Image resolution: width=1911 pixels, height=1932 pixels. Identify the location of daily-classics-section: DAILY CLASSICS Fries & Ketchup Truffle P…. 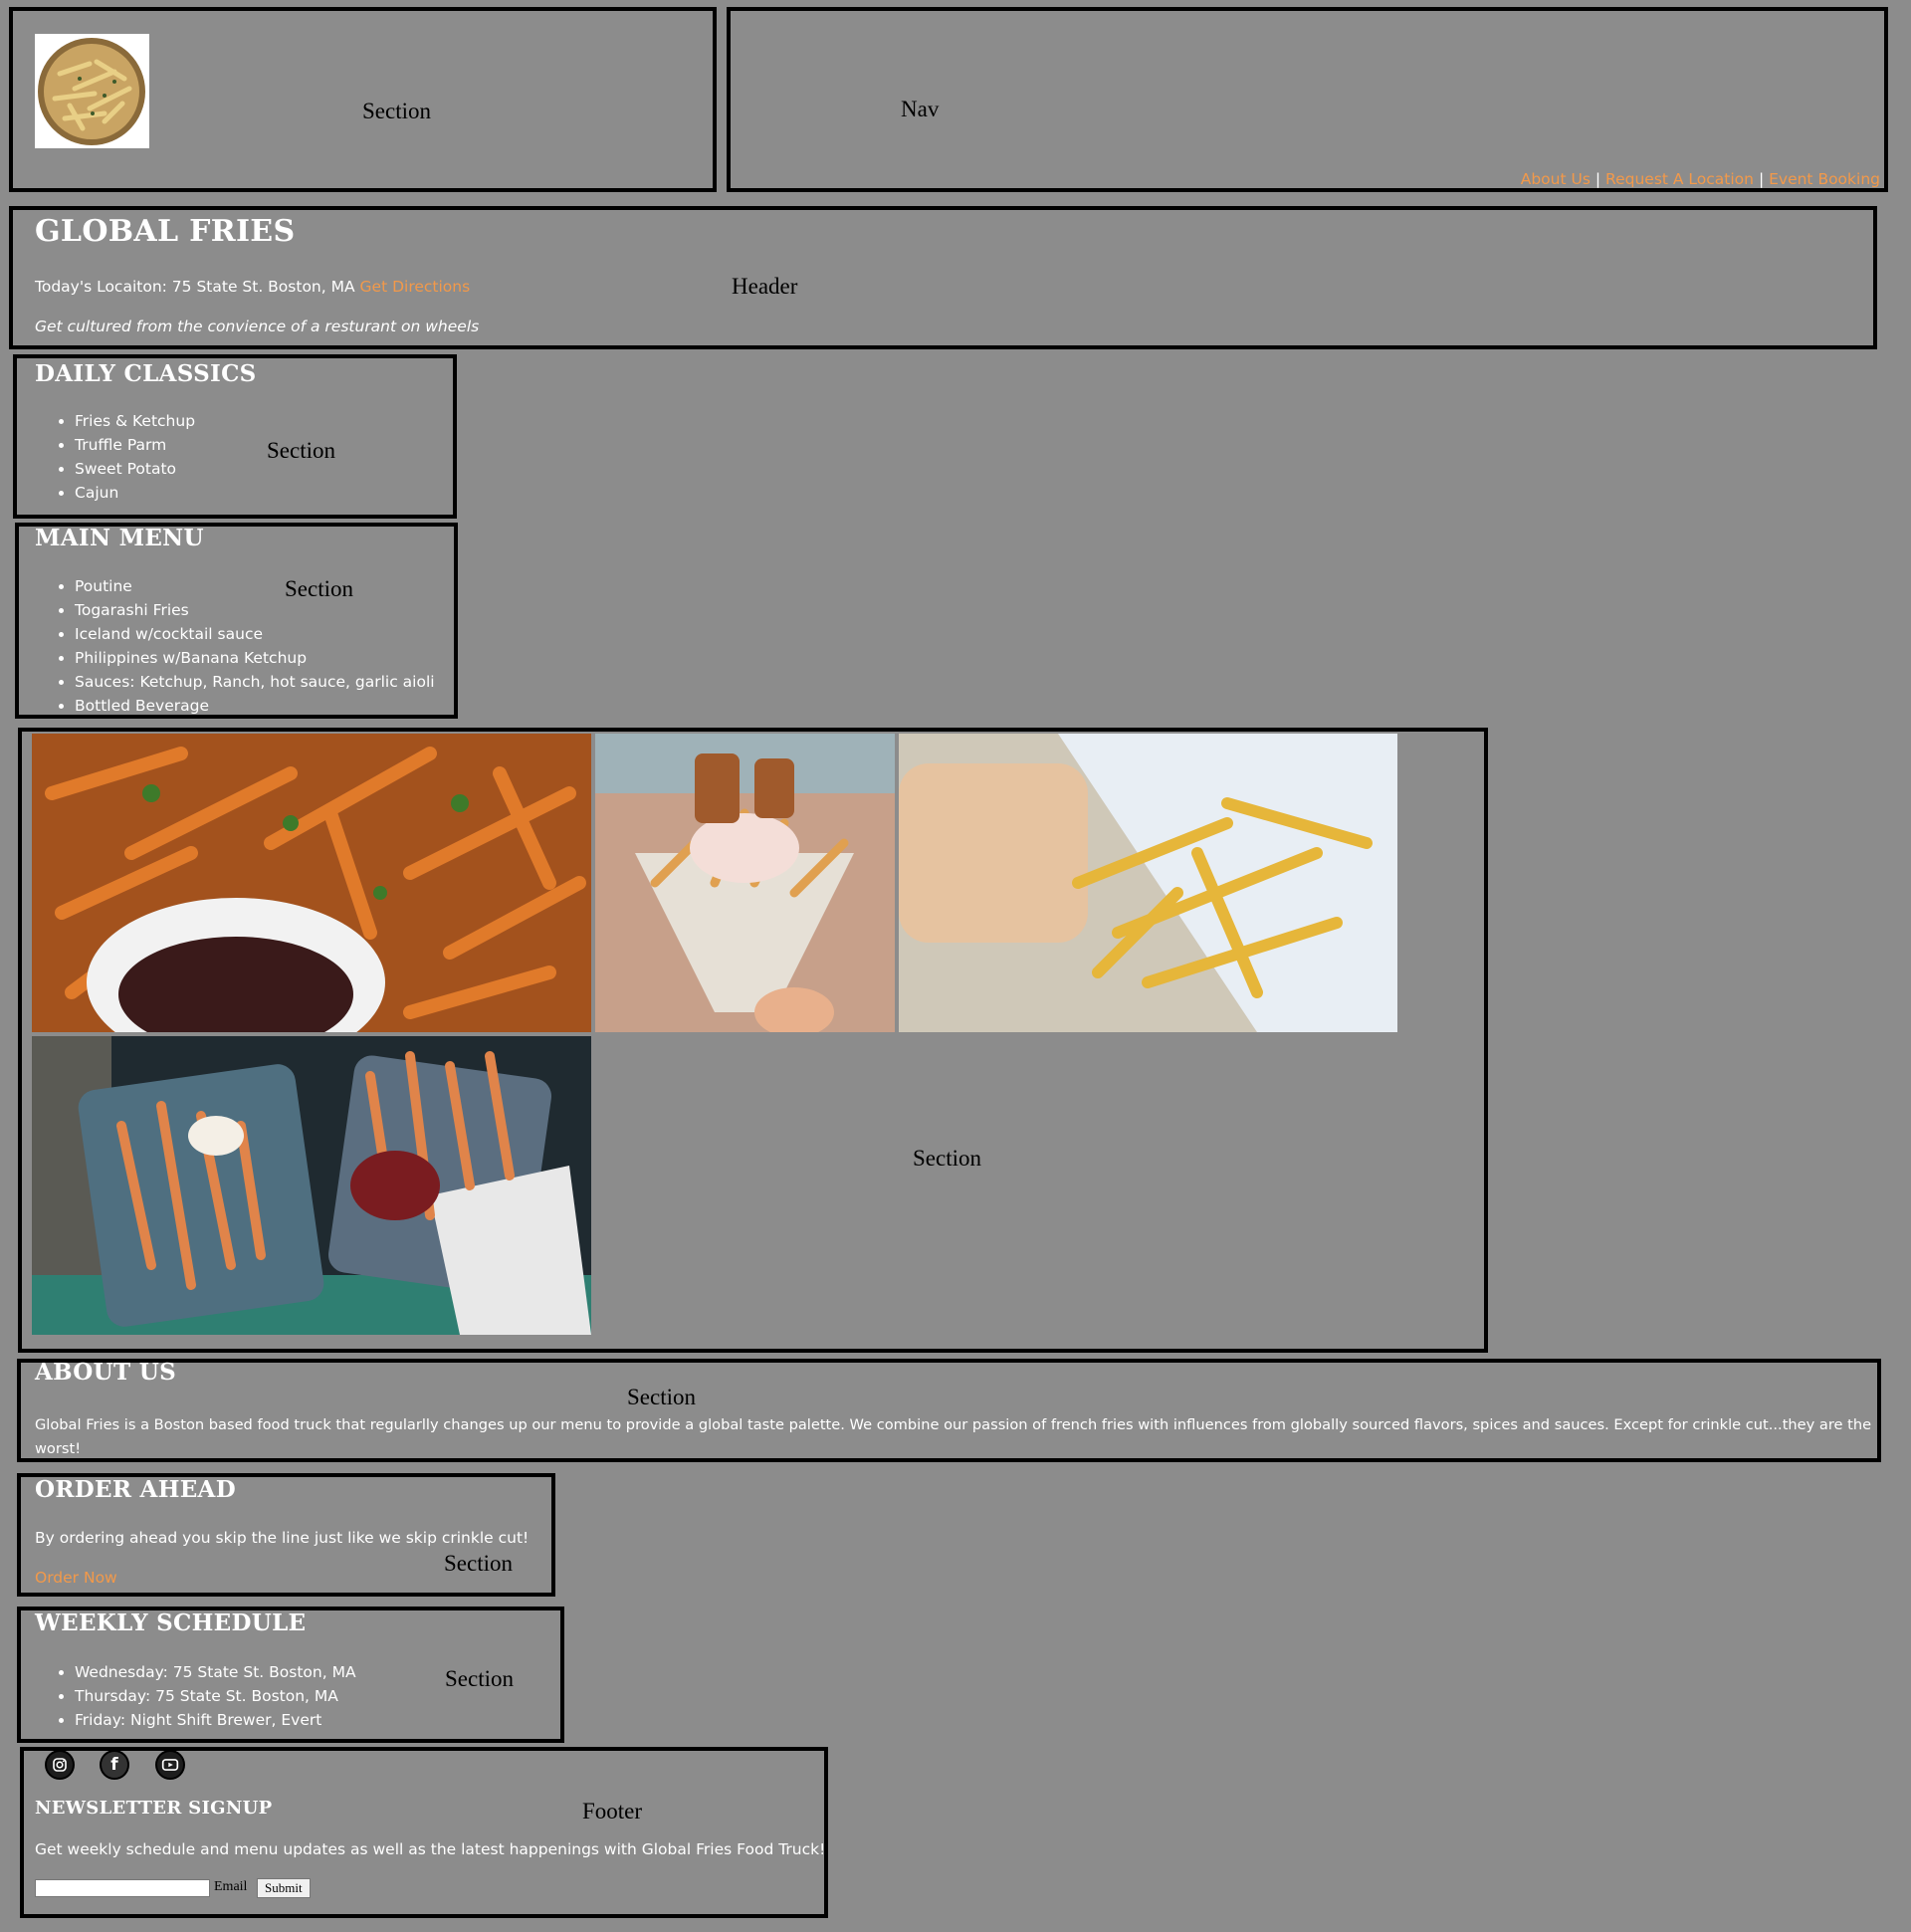
(235, 436).